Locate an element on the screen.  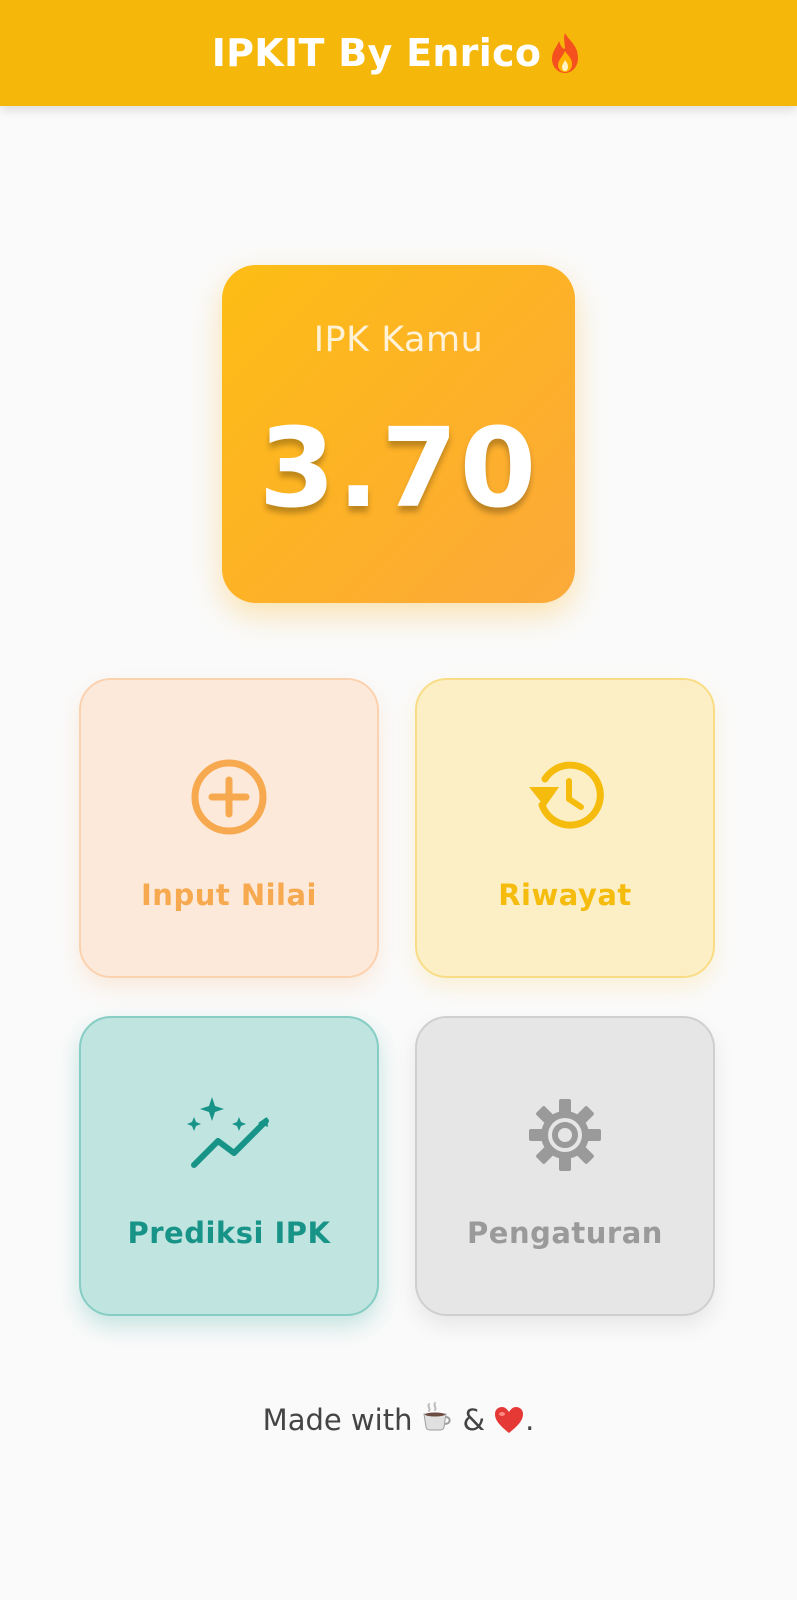
footer-text: Made with is located at coordinates (337, 1419).